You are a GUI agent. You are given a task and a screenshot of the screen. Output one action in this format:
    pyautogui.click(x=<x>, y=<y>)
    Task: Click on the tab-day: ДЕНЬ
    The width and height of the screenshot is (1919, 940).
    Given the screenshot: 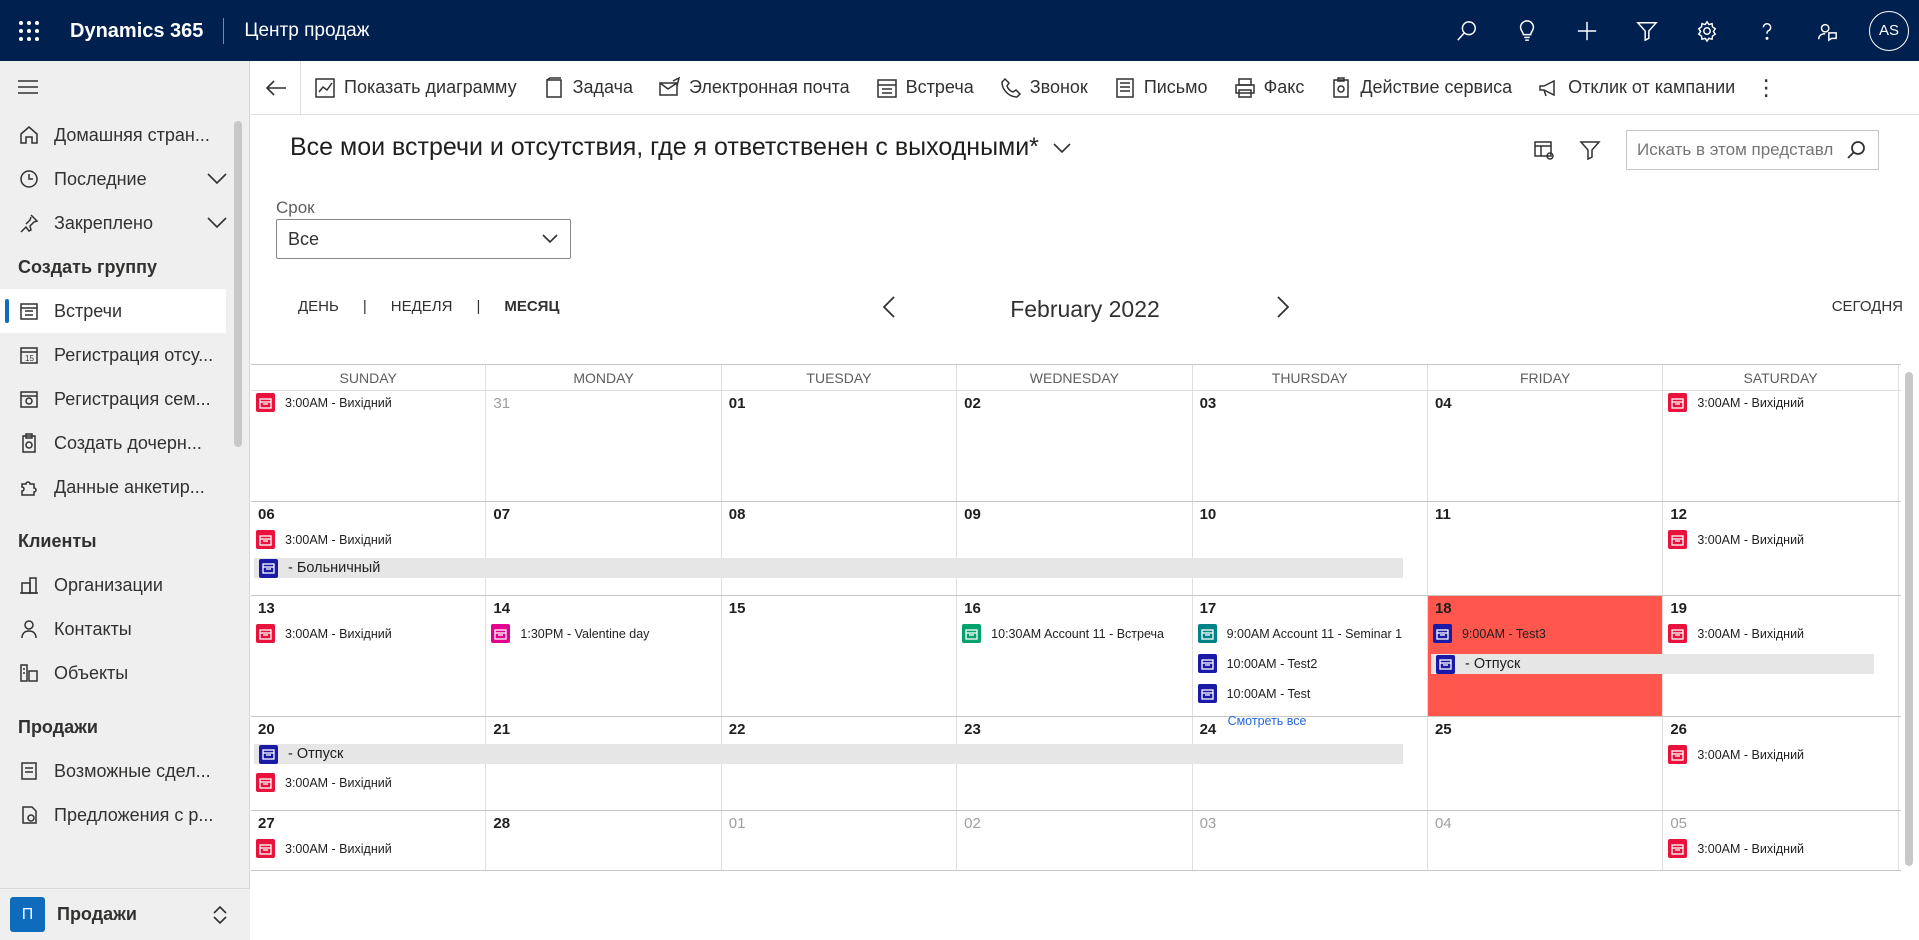 What is the action you would take?
    pyautogui.click(x=318, y=306)
    